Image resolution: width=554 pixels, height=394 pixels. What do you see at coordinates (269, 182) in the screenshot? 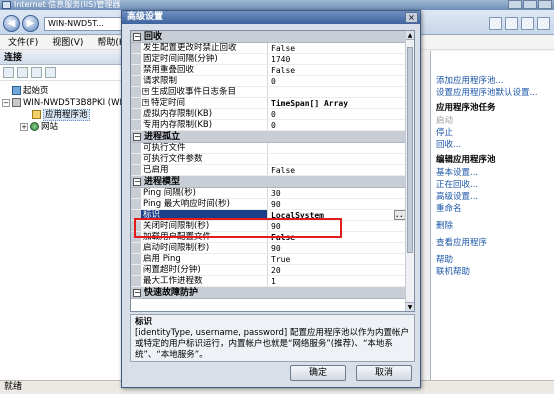
I see `property-category: − 进程模型` at bounding box center [269, 182].